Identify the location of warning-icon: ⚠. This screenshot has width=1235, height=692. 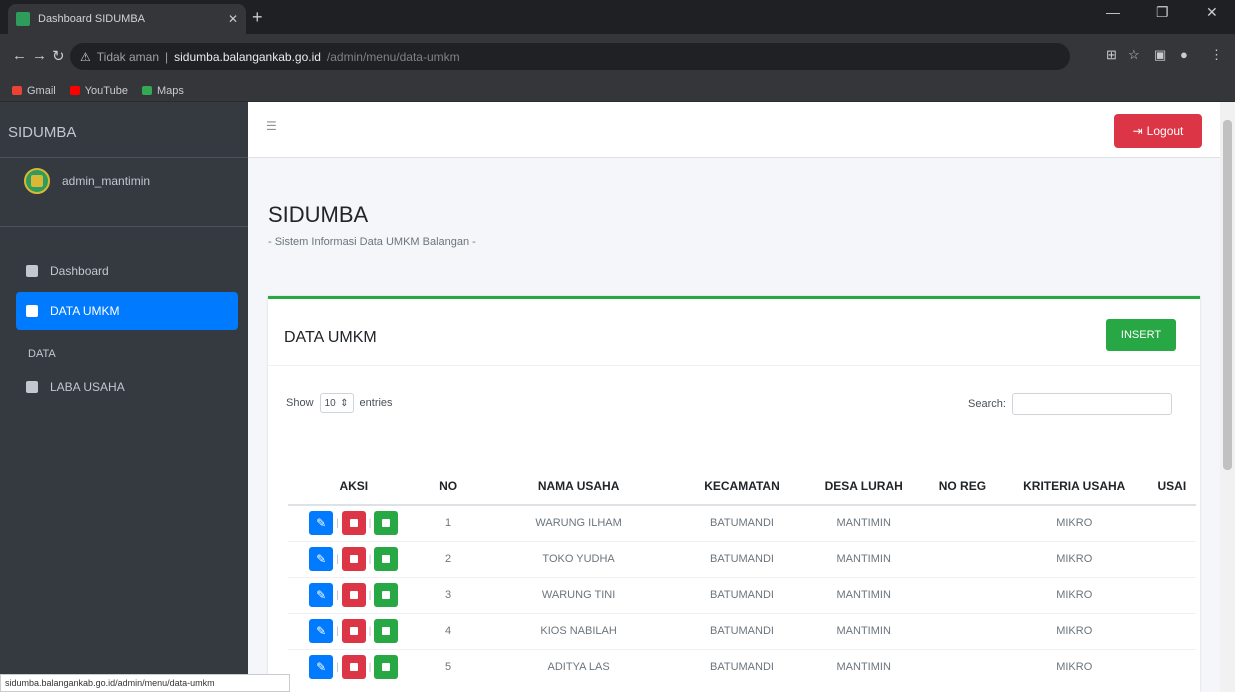
(85, 56).